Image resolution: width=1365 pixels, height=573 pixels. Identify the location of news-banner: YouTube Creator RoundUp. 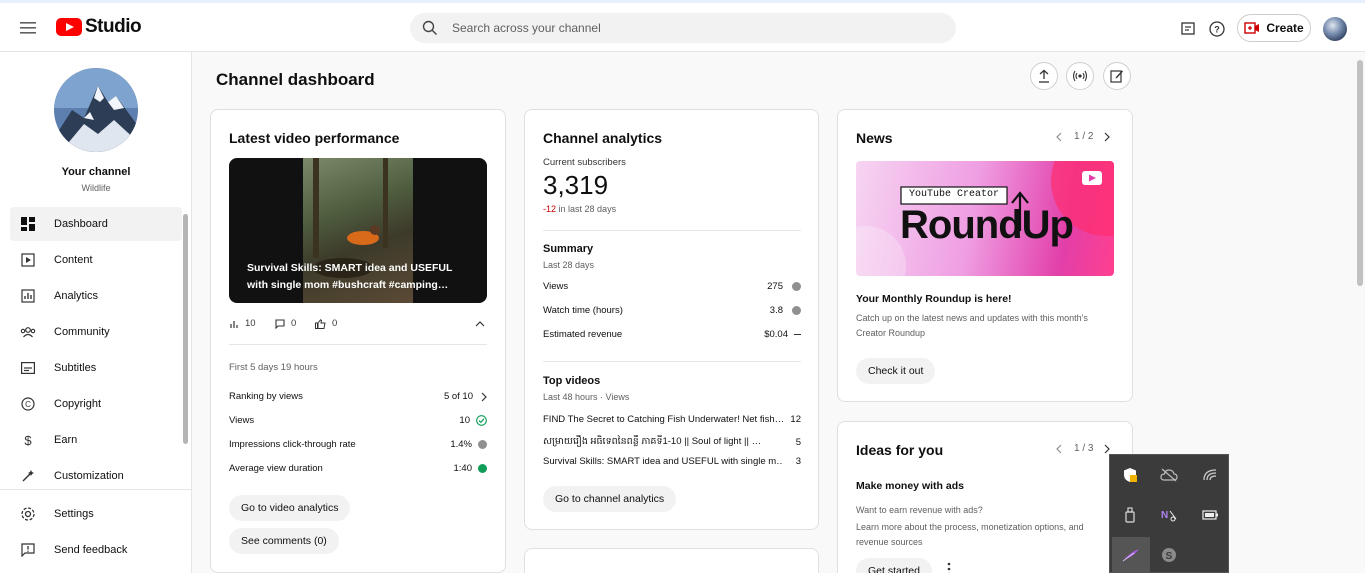
(985, 218).